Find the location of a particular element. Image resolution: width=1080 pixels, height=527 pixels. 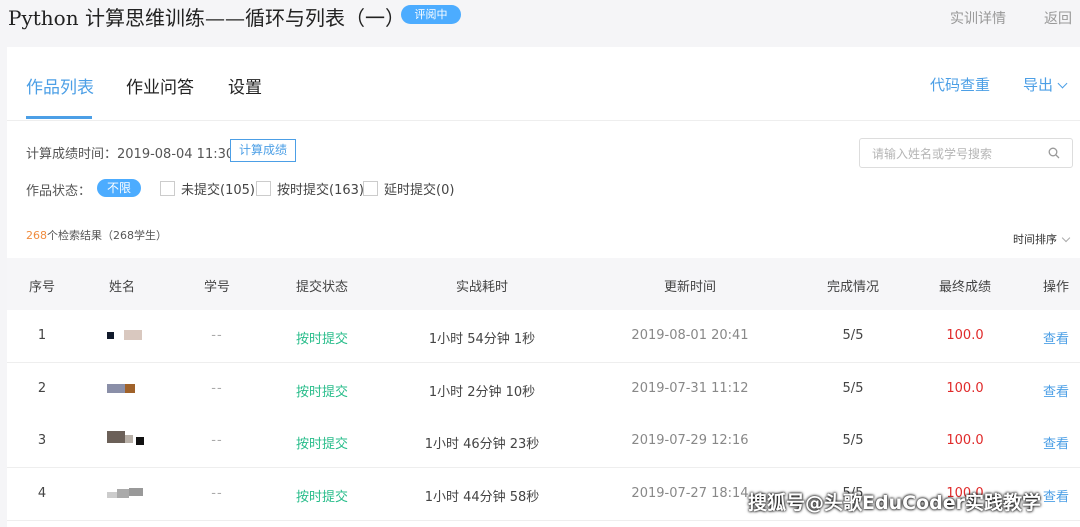

search-box is located at coordinates (966, 153).